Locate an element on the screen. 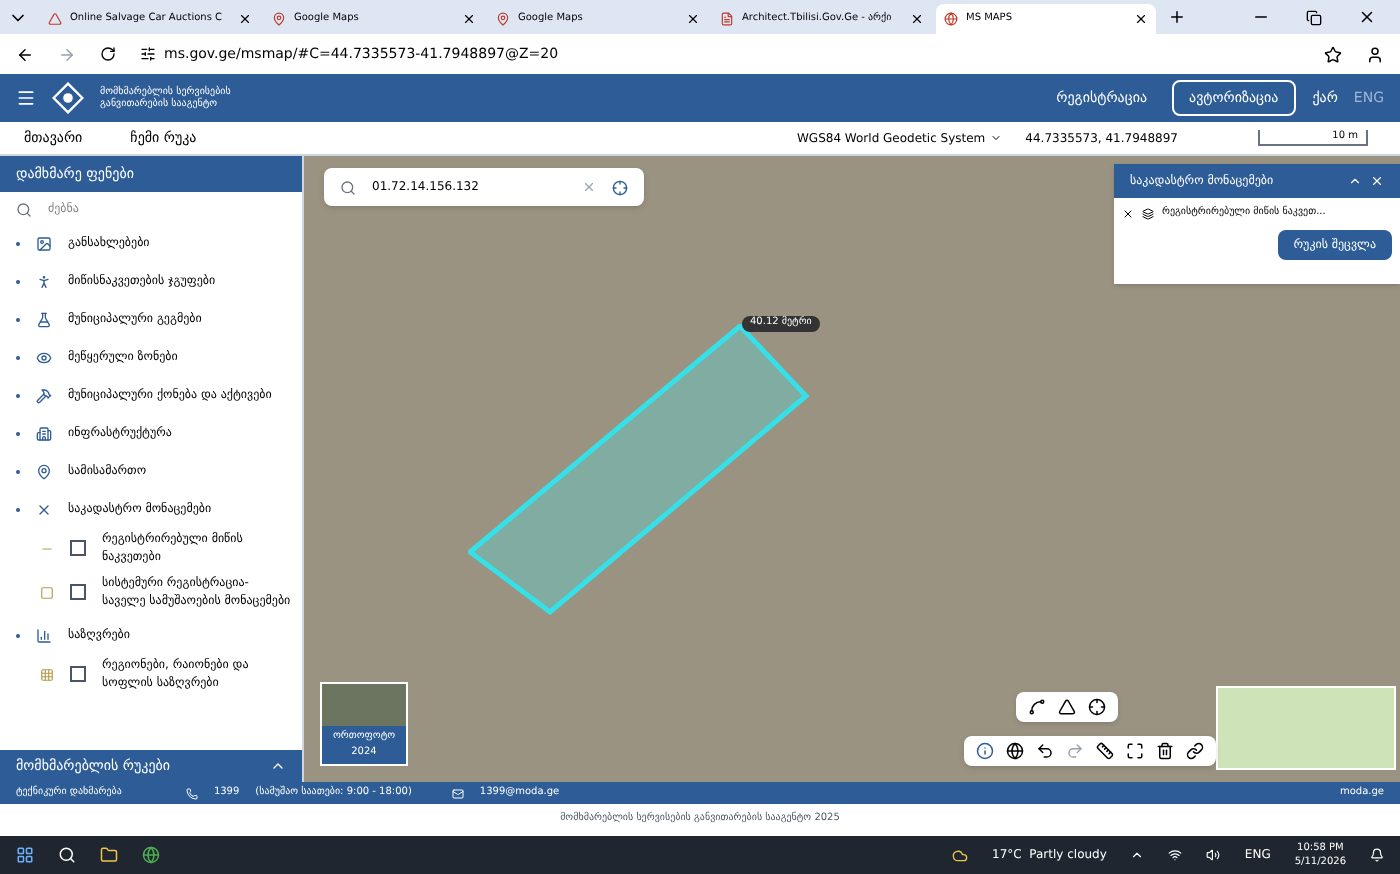  profile-icon is located at coordinates (1375, 54).